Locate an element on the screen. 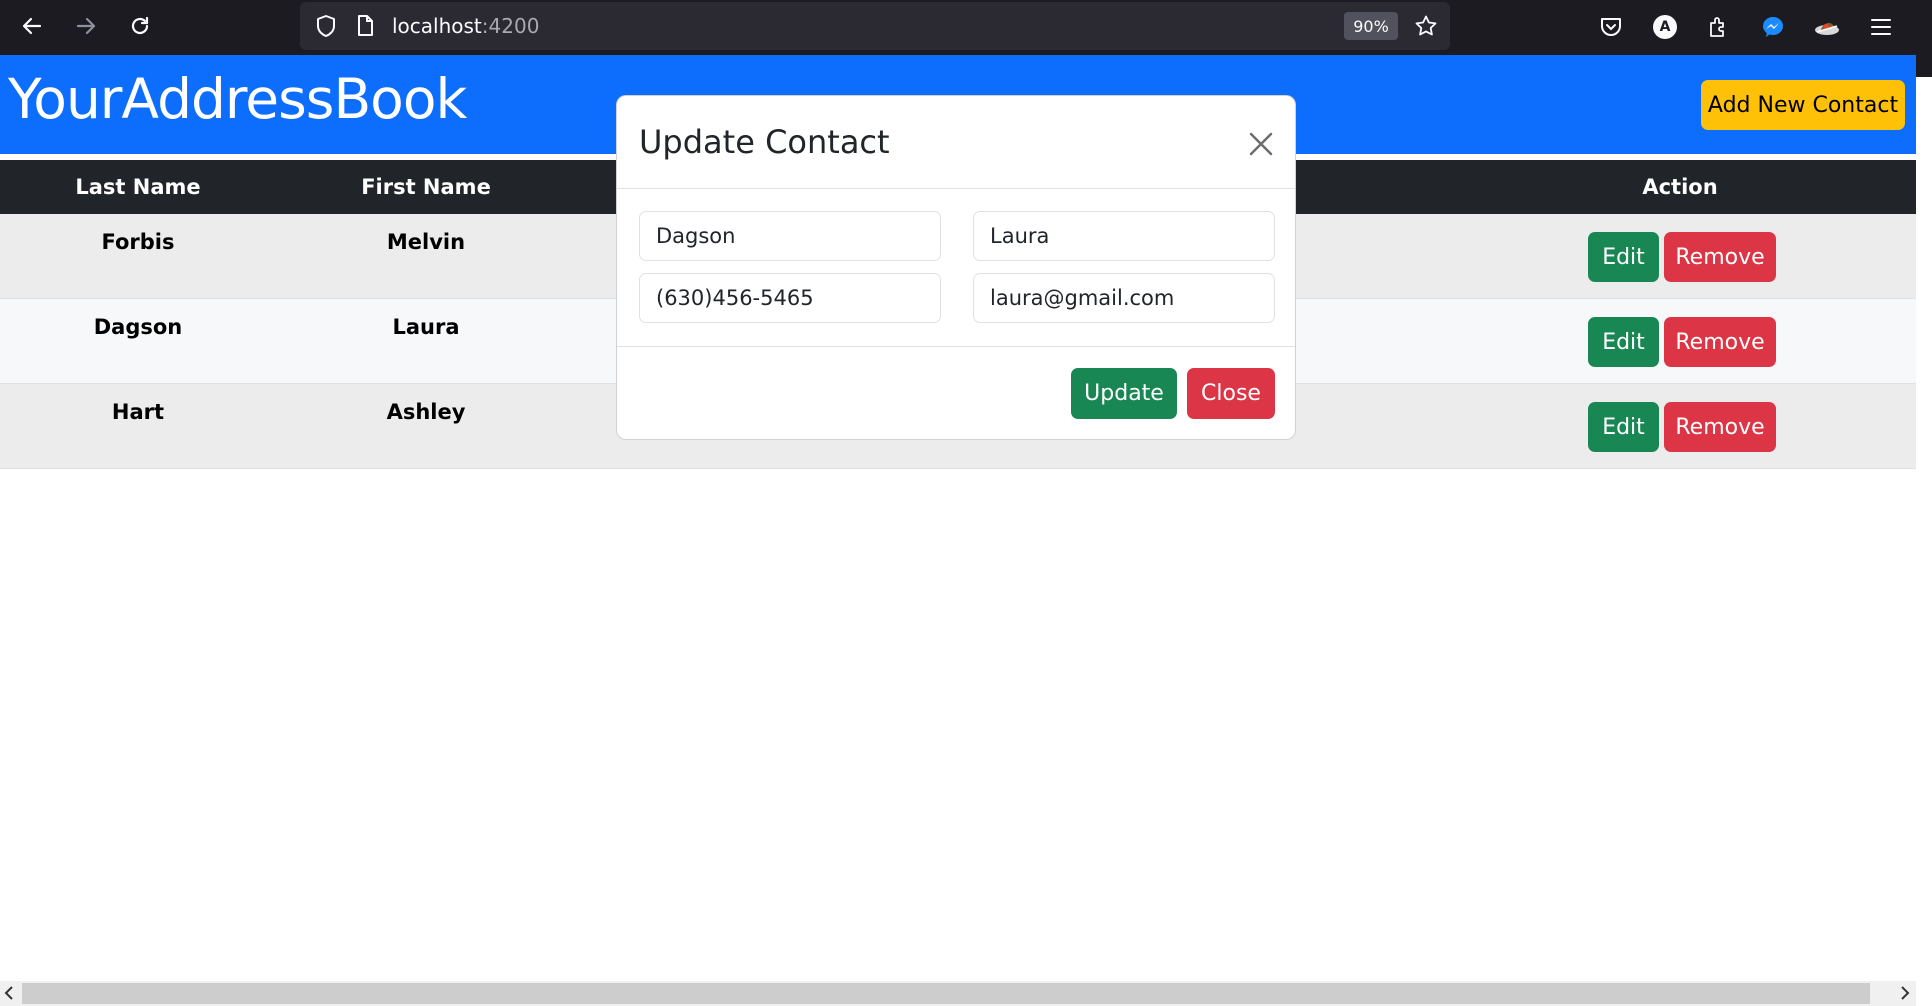  add-new-contact-button: Add New Contact is located at coordinates (1803, 105).